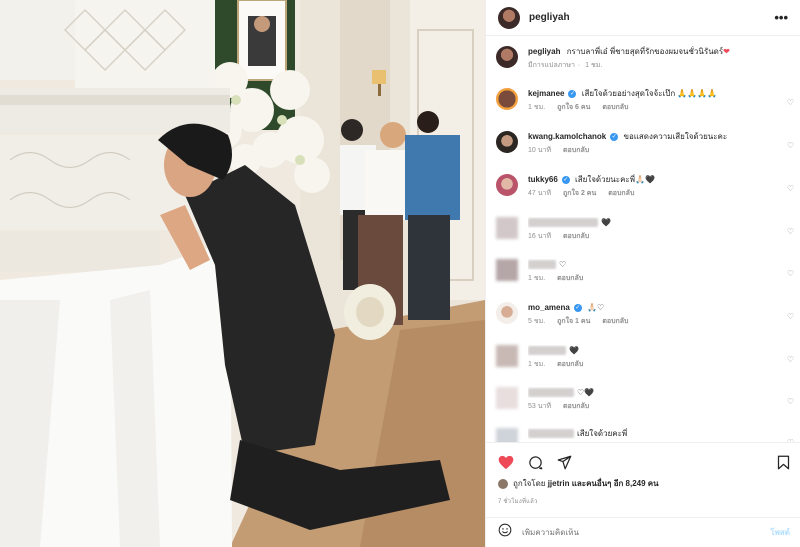  I want to click on comment-row: ♡ 1 ชม. ตอบกลับ ♡, so click(643, 271).